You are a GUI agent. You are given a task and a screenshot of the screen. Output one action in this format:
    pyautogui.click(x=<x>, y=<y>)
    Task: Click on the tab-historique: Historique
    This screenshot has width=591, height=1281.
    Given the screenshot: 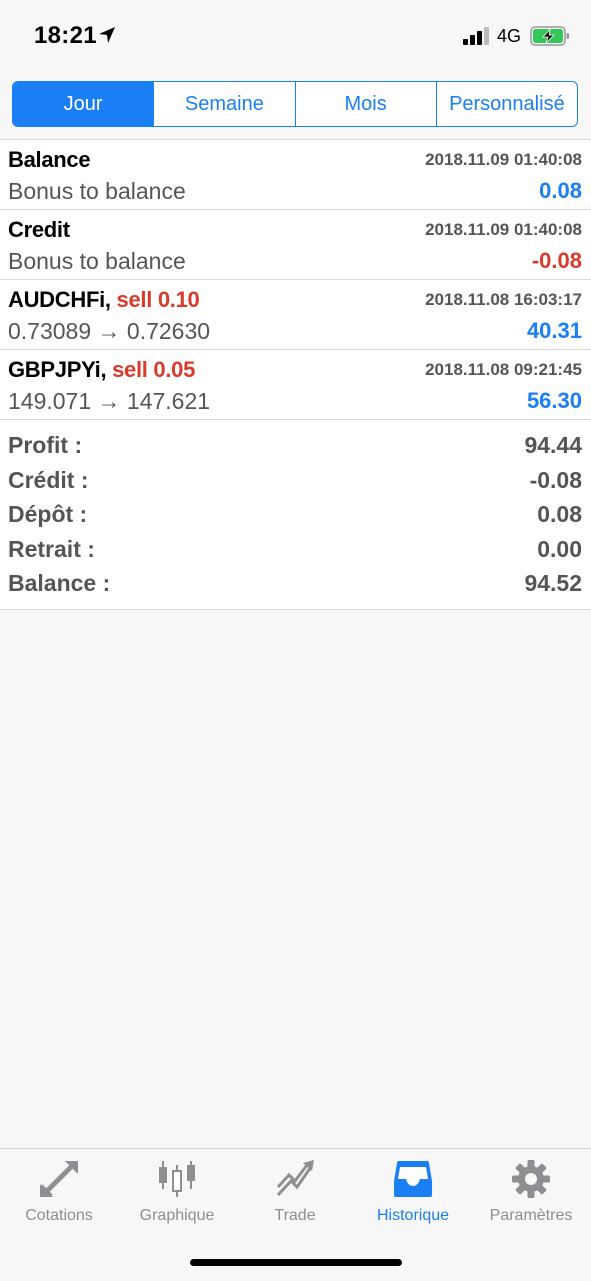 What is the action you would take?
    pyautogui.click(x=413, y=1194)
    